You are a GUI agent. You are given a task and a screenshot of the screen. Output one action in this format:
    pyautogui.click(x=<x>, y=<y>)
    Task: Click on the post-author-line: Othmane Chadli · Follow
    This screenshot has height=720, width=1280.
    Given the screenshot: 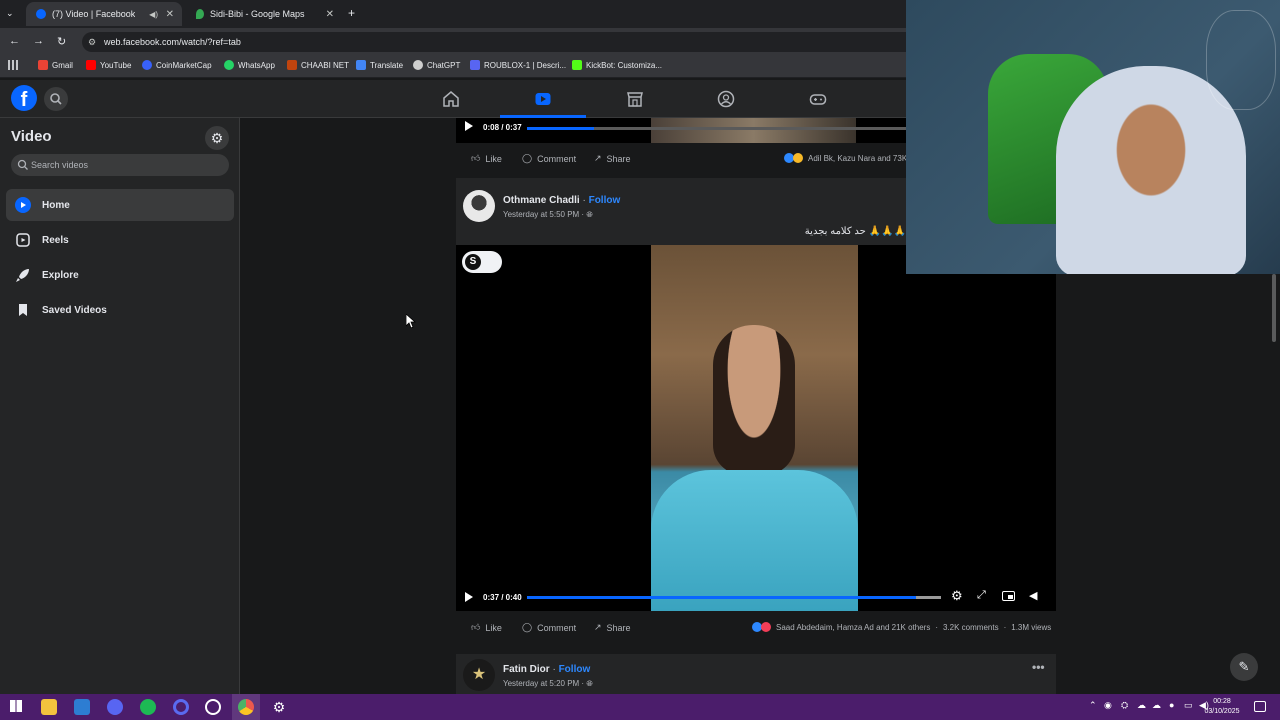 What is the action you would take?
    pyautogui.click(x=561, y=200)
    